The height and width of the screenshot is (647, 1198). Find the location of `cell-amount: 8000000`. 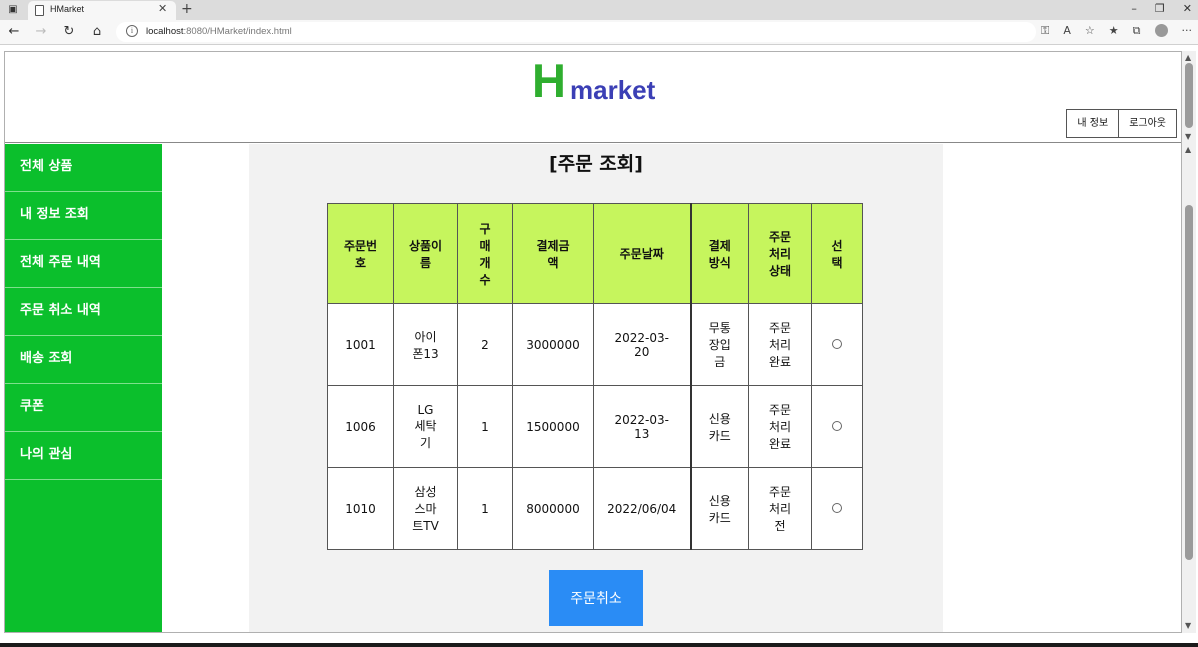

cell-amount: 8000000 is located at coordinates (553, 508).